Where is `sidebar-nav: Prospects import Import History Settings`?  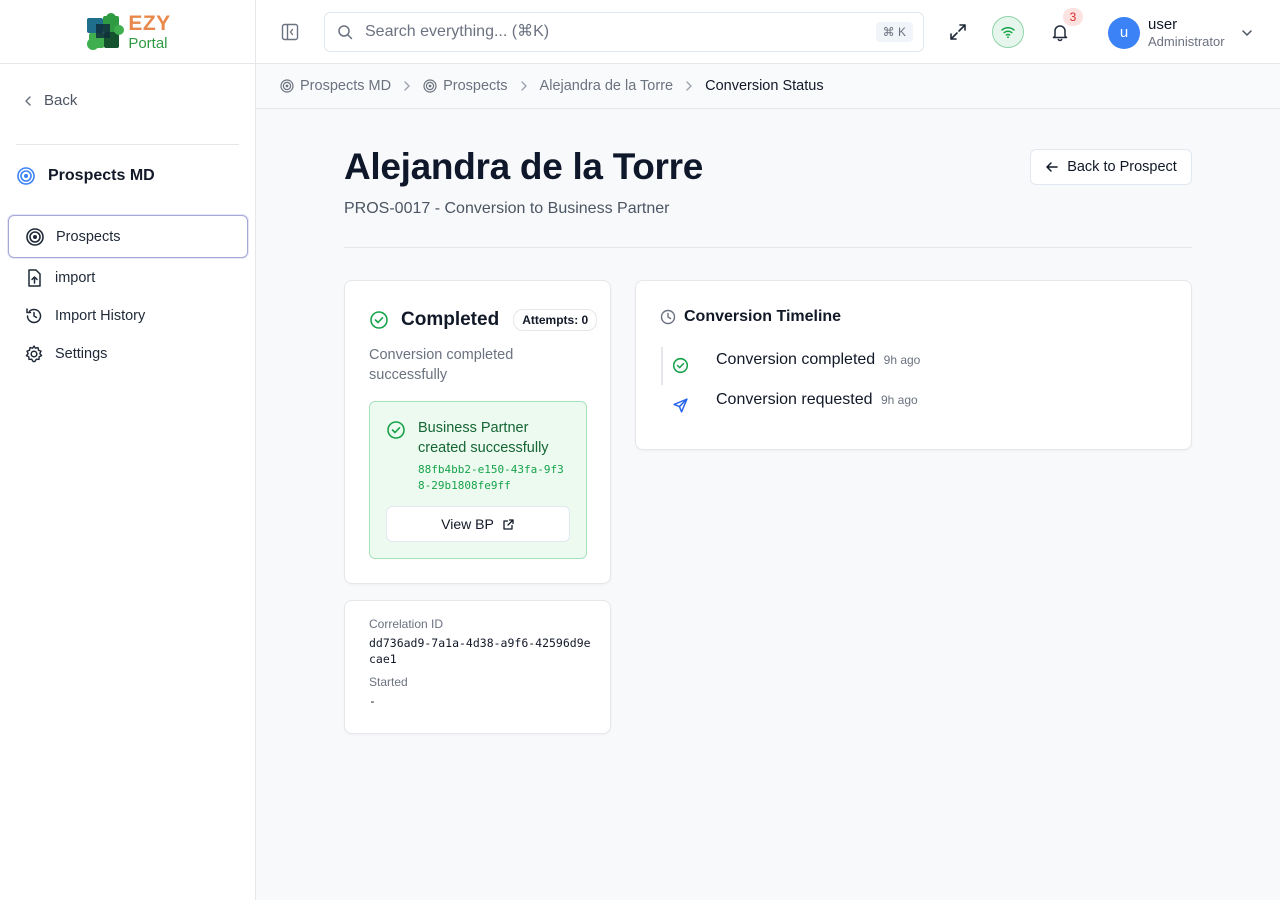
sidebar-nav: Prospects import Import History Settings is located at coordinates (128, 294).